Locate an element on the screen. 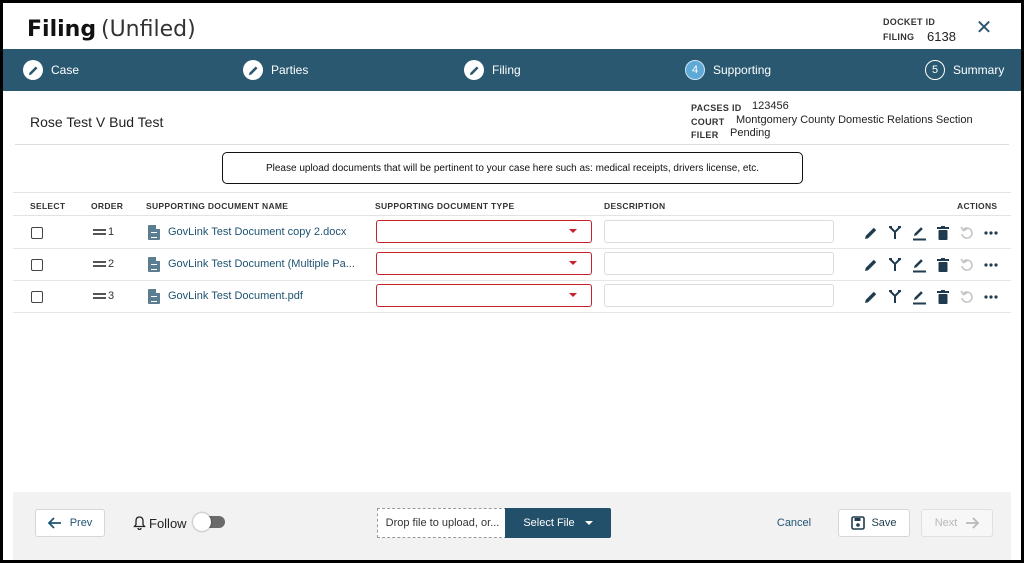  docket-id-label: DOCKET ID is located at coordinates (909, 22).